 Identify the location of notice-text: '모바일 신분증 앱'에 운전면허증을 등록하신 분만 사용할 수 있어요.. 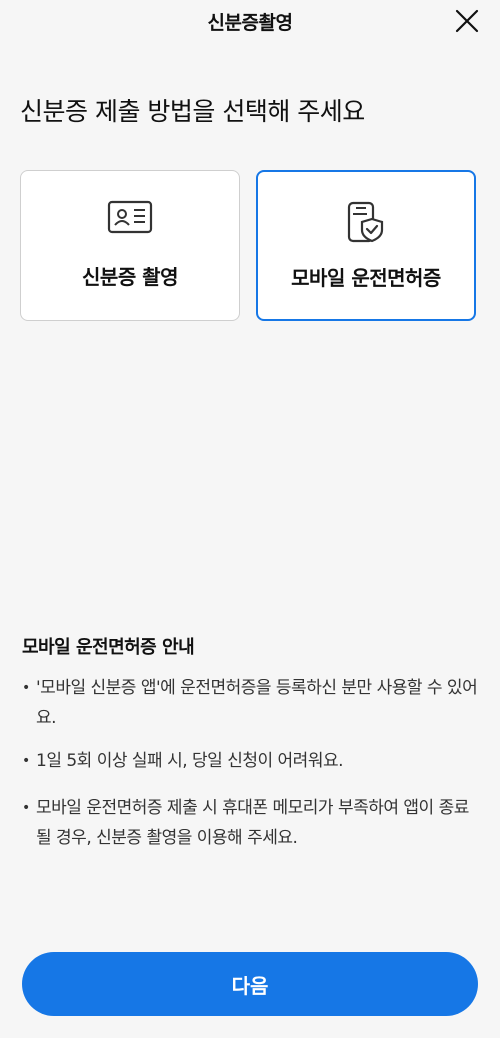
(257, 703).